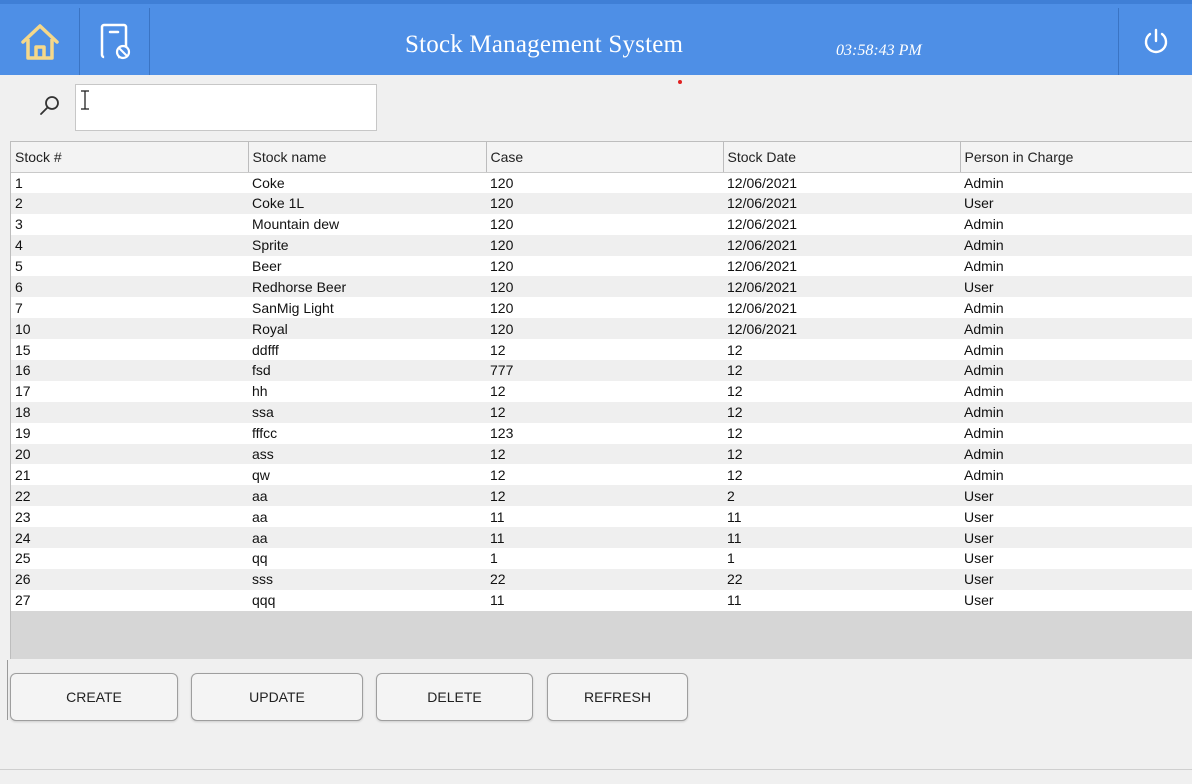 The image size is (1192, 784). What do you see at coordinates (601, 538) in the screenshot?
I see `table-row: 24 aa 11 11 User` at bounding box center [601, 538].